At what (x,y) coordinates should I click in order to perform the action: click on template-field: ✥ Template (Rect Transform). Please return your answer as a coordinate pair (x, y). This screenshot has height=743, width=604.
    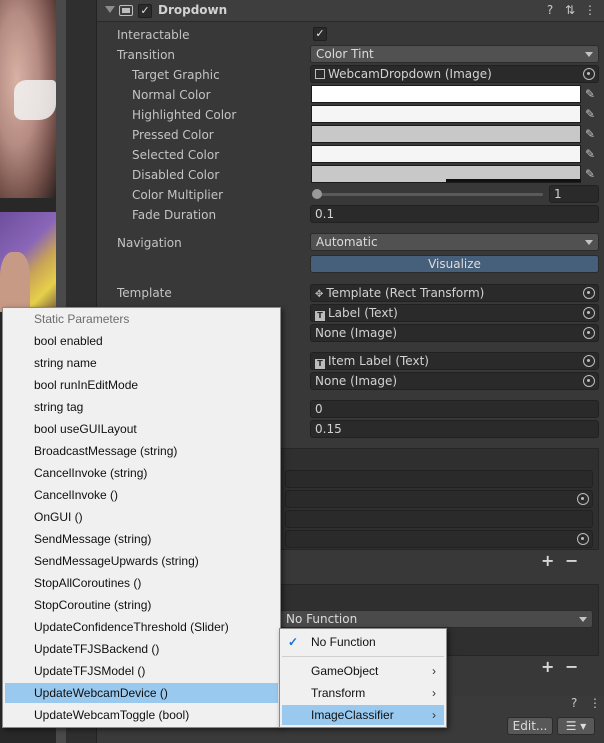
    Looking at the image, I should click on (454, 293).